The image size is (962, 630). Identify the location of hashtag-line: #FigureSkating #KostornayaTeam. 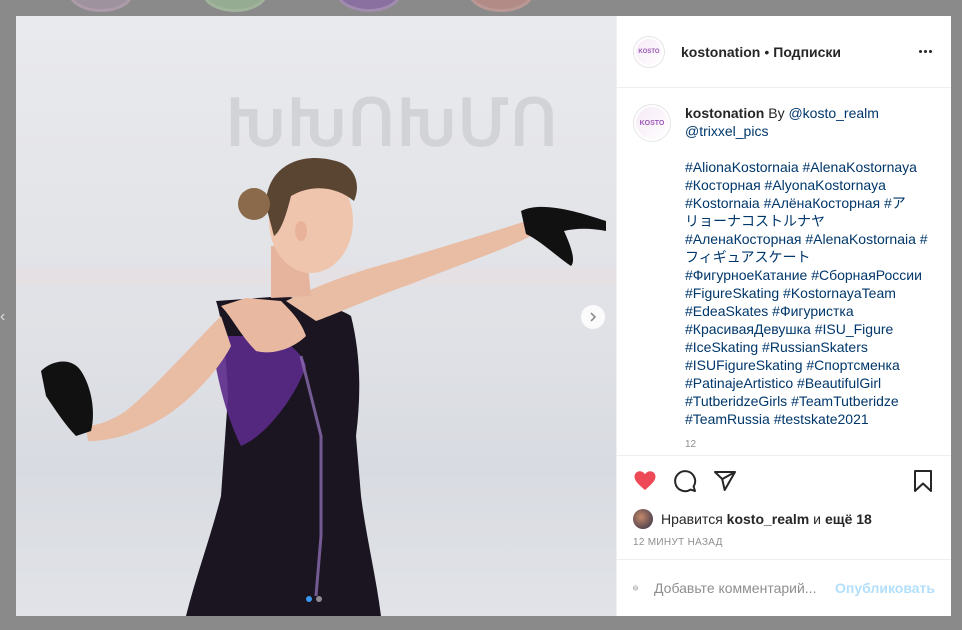
(805, 293).